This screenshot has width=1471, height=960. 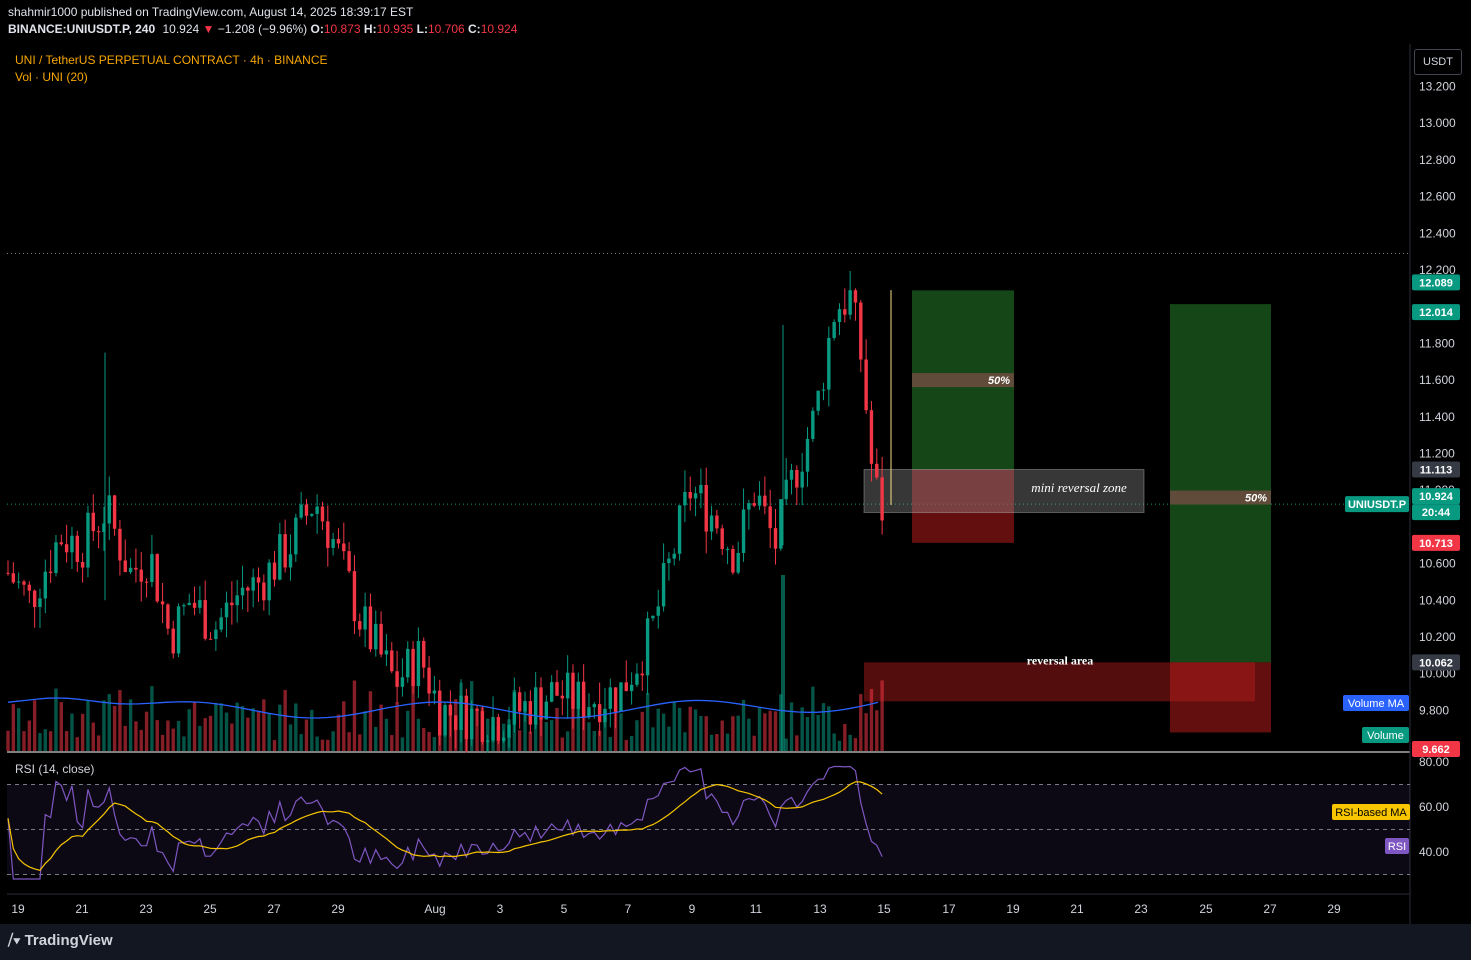 What do you see at coordinates (1270, 909) in the screenshot?
I see `time-tick-19: 27` at bounding box center [1270, 909].